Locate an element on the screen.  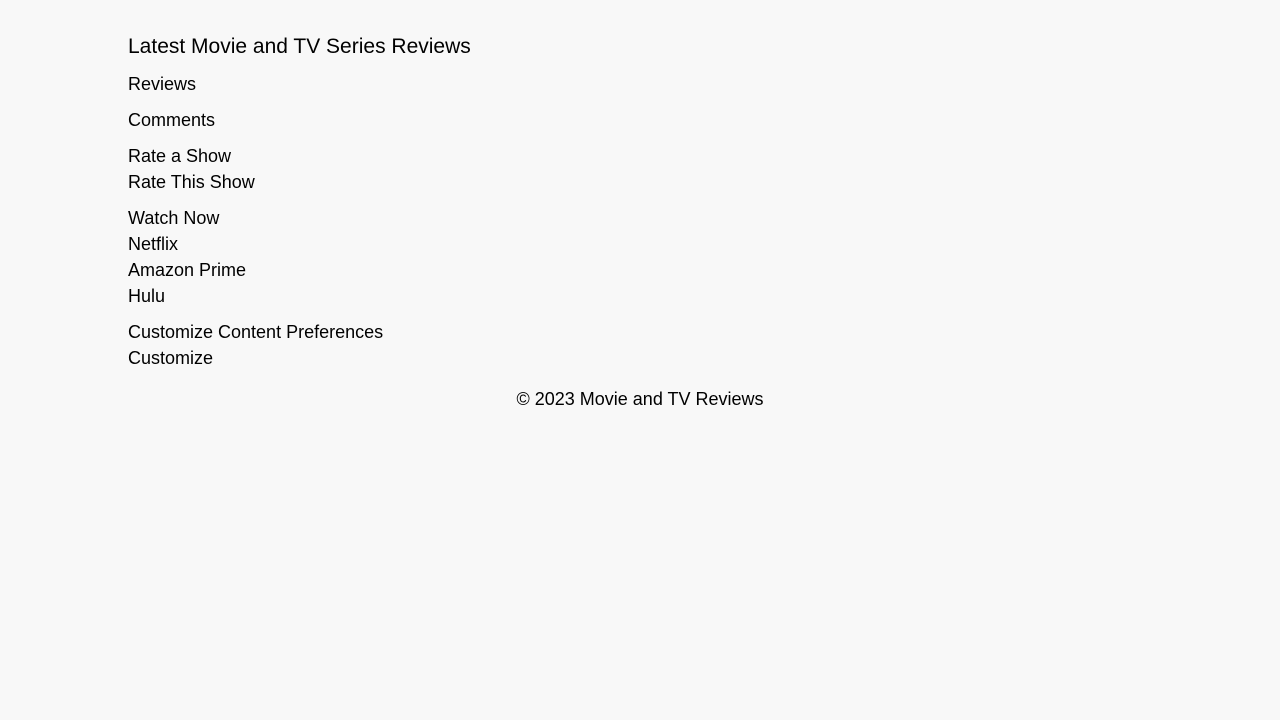
rate-show-button: Rate This Show is located at coordinates (191, 182).